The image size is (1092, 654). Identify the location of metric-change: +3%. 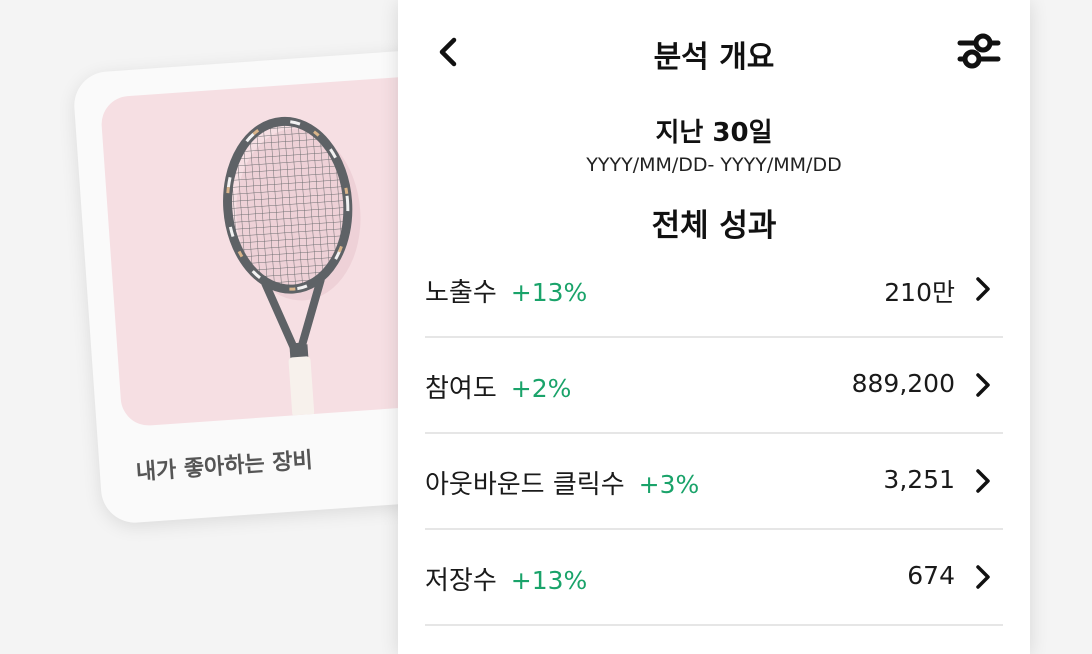
(669, 484).